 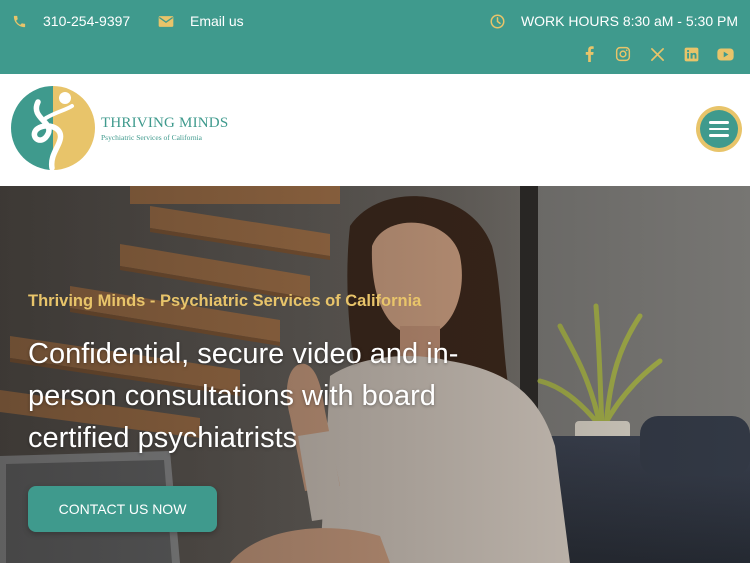 I want to click on logo-tagline: Psychiatric Services of California, so click(x=152, y=137).